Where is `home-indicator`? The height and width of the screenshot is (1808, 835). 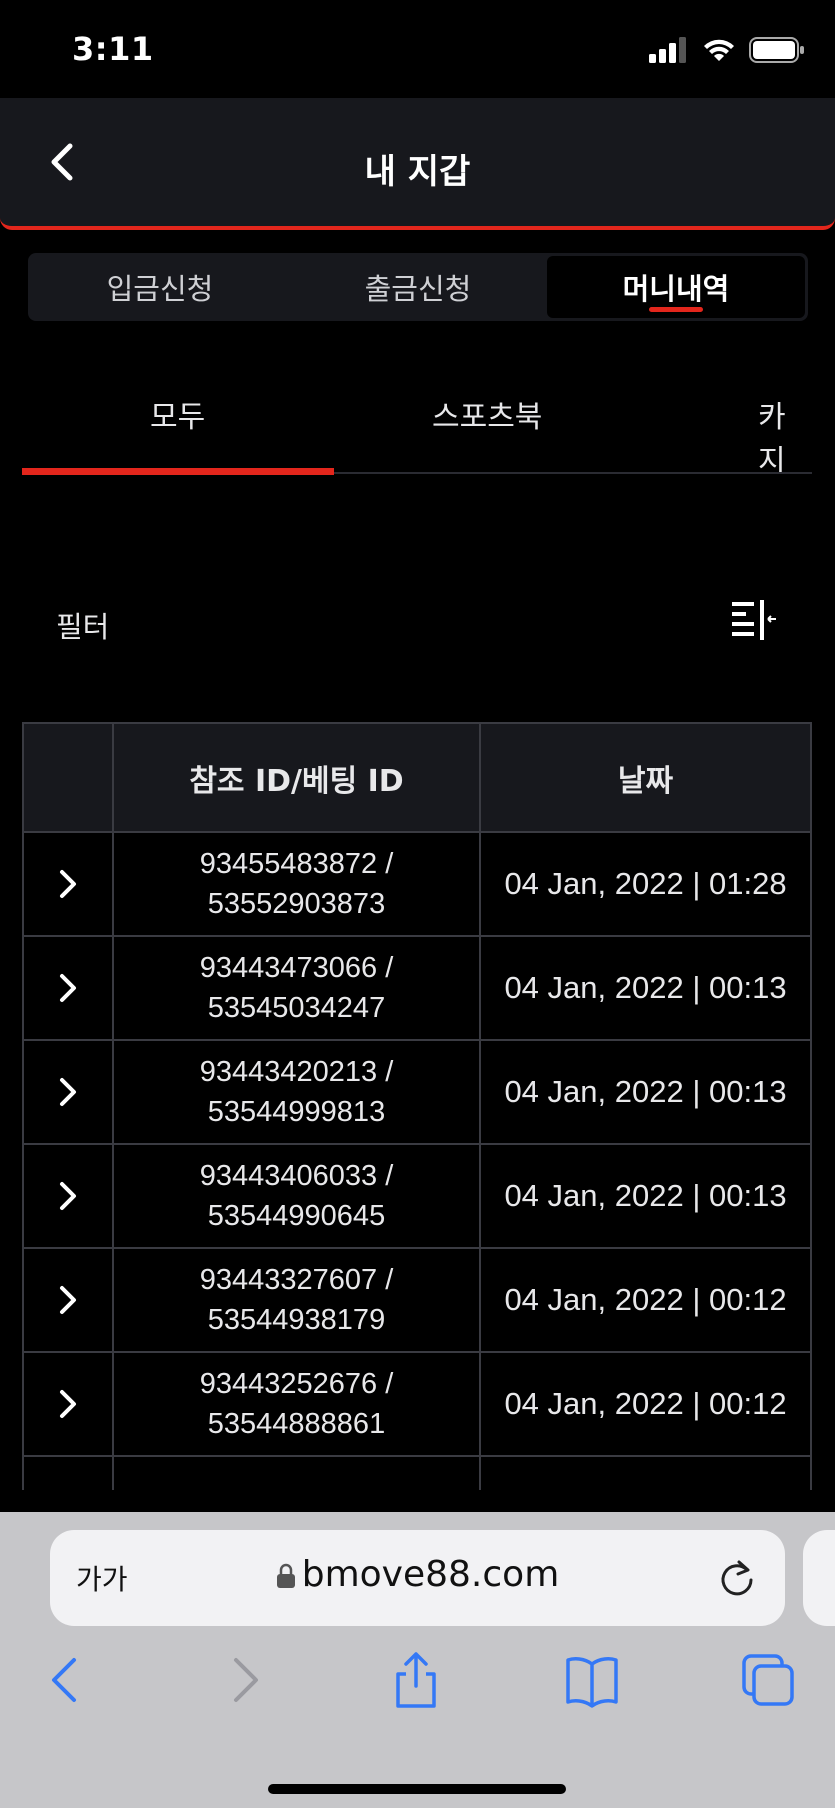 home-indicator is located at coordinates (417, 1789).